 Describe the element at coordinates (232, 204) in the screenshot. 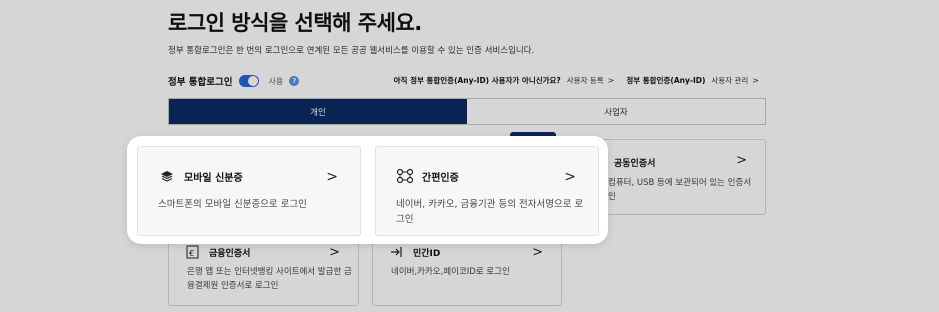

I see `mobile-id-desc: 스마트폰의 모바일 신분증으로 로그인` at that location.